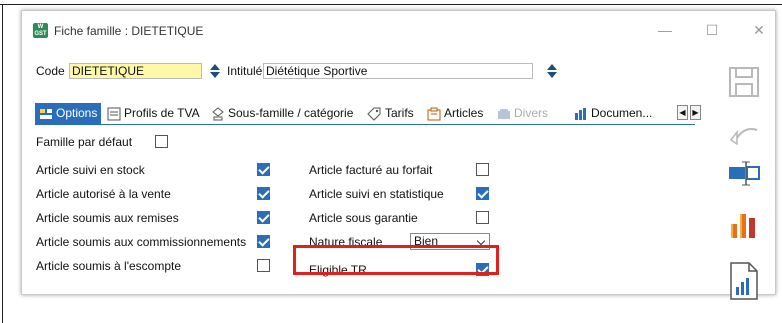  I want to click on facture-forfait-label: Article facturé au forfait, so click(371, 170).